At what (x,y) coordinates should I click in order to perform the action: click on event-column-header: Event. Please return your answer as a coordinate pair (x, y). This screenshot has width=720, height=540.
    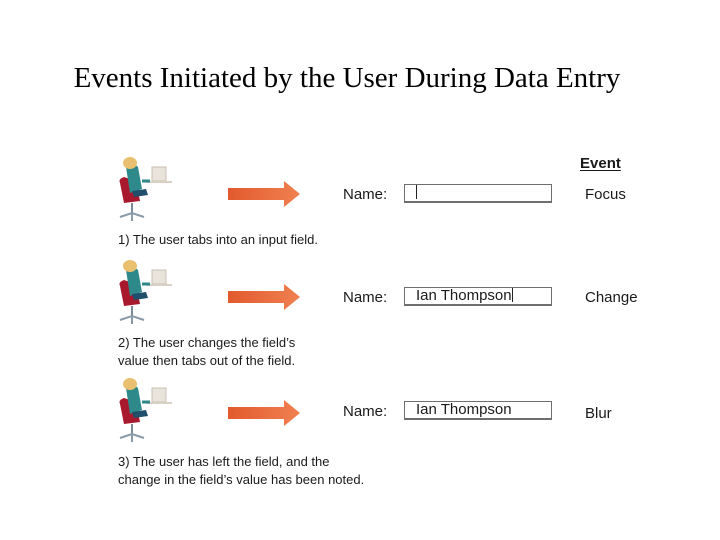
    Looking at the image, I should click on (600, 163).